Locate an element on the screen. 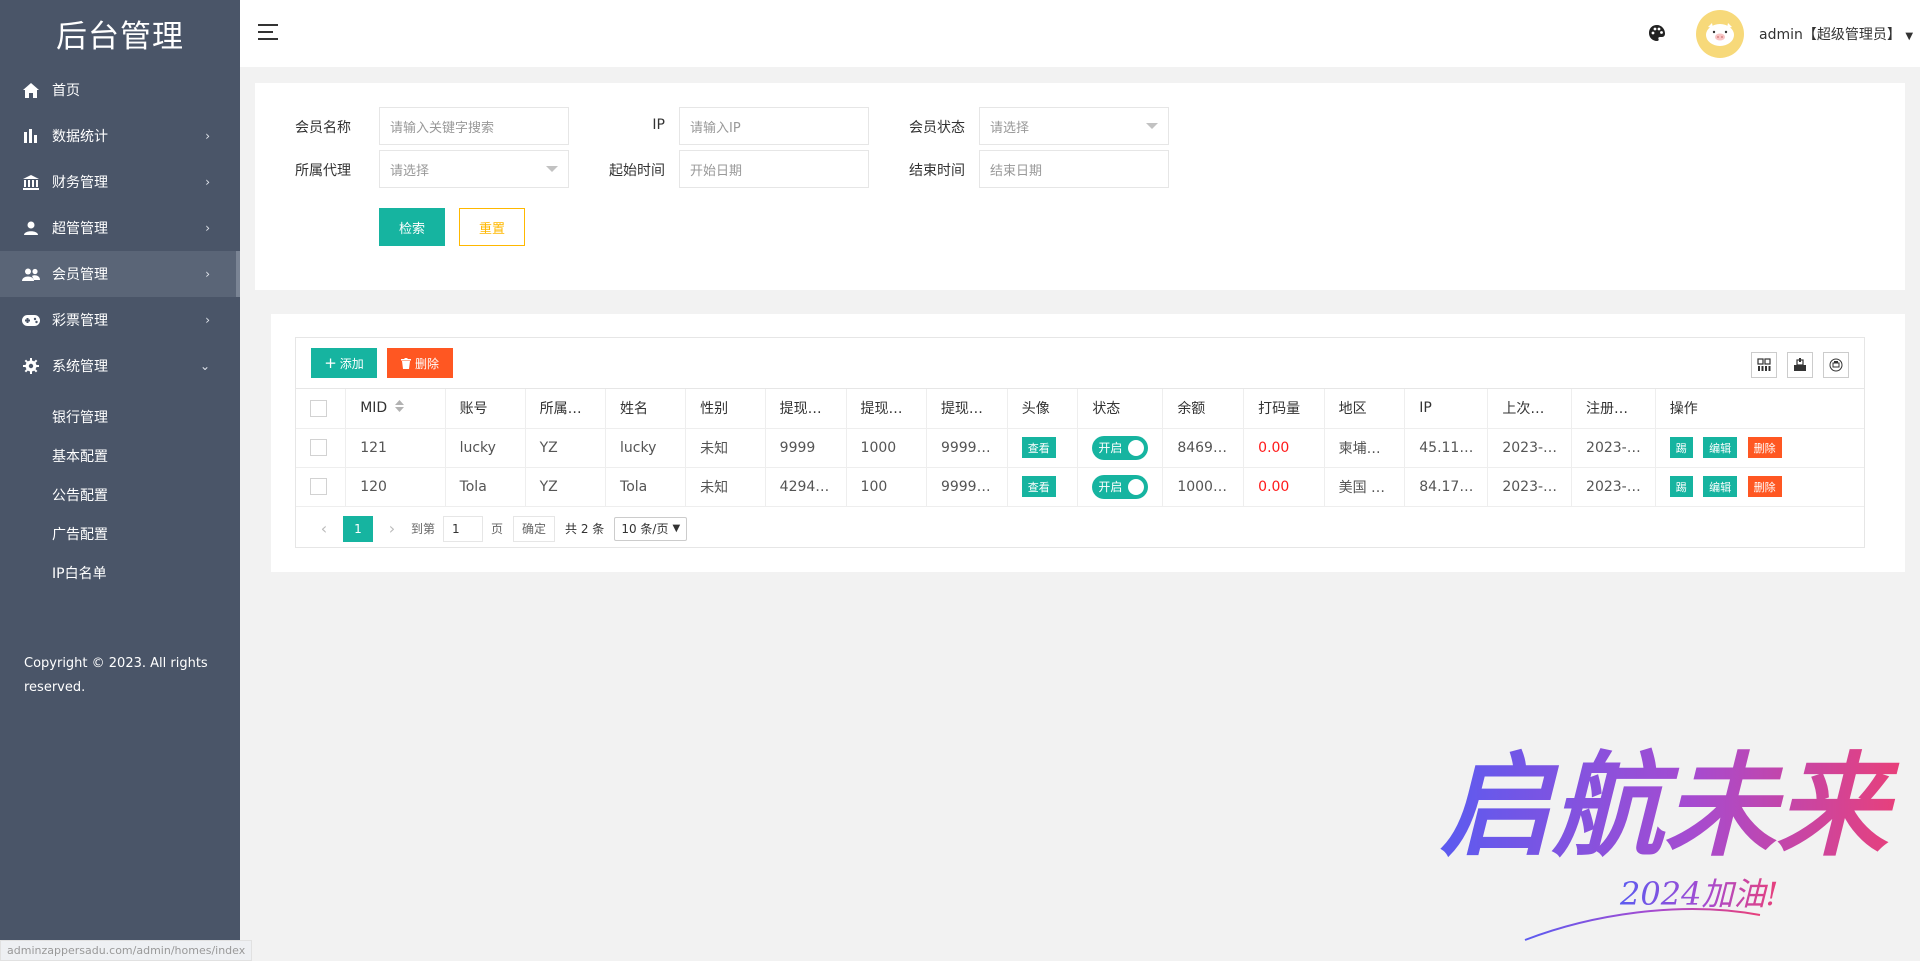 Image resolution: width=1920 pixels, height=961 pixels. palette-icon is located at coordinates (1657, 33).